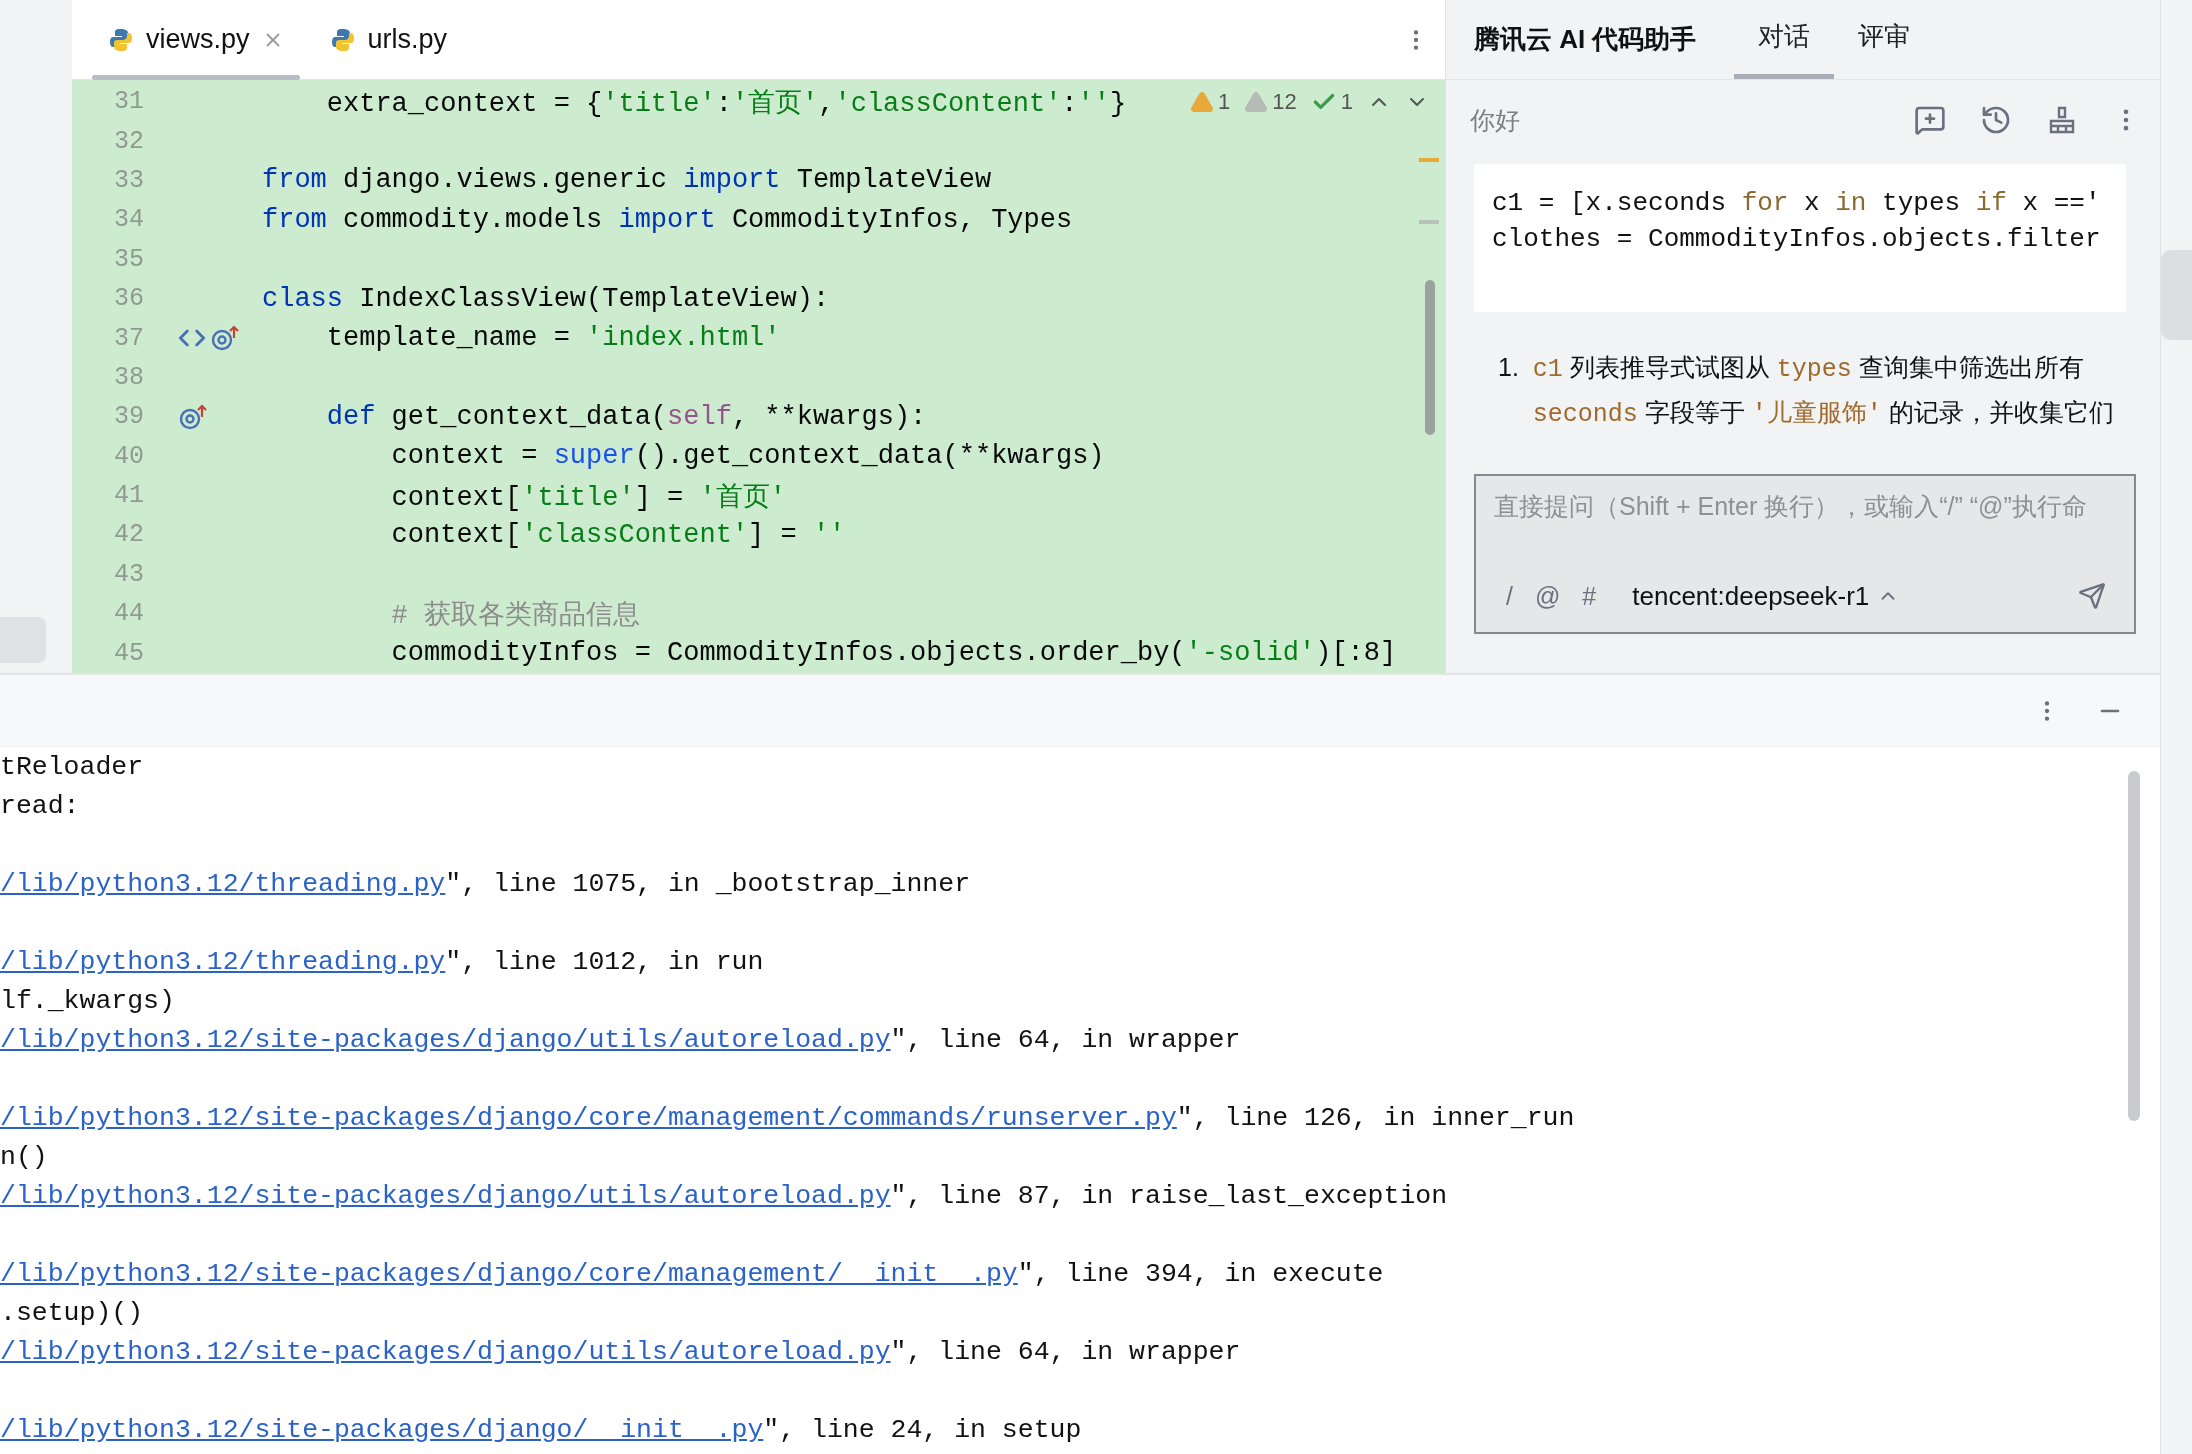  What do you see at coordinates (1585, 39) in the screenshot?
I see `panel-title: 腾讯云 AI 代码助手` at bounding box center [1585, 39].